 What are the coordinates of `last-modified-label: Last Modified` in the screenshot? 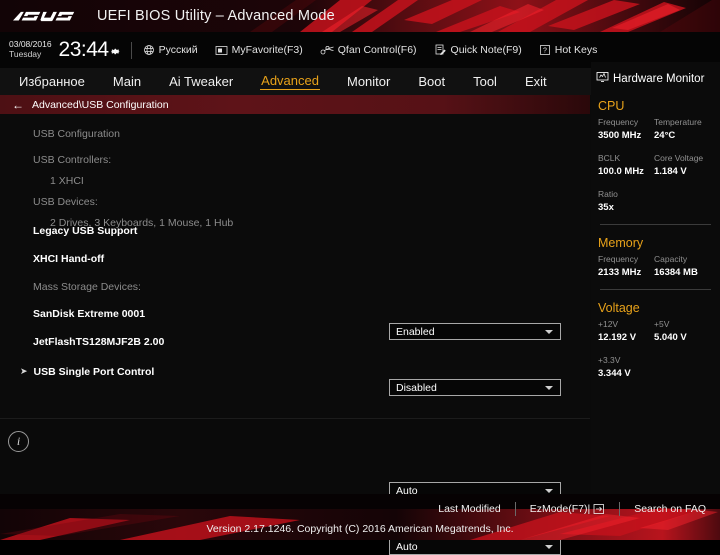 It's located at (469, 508).